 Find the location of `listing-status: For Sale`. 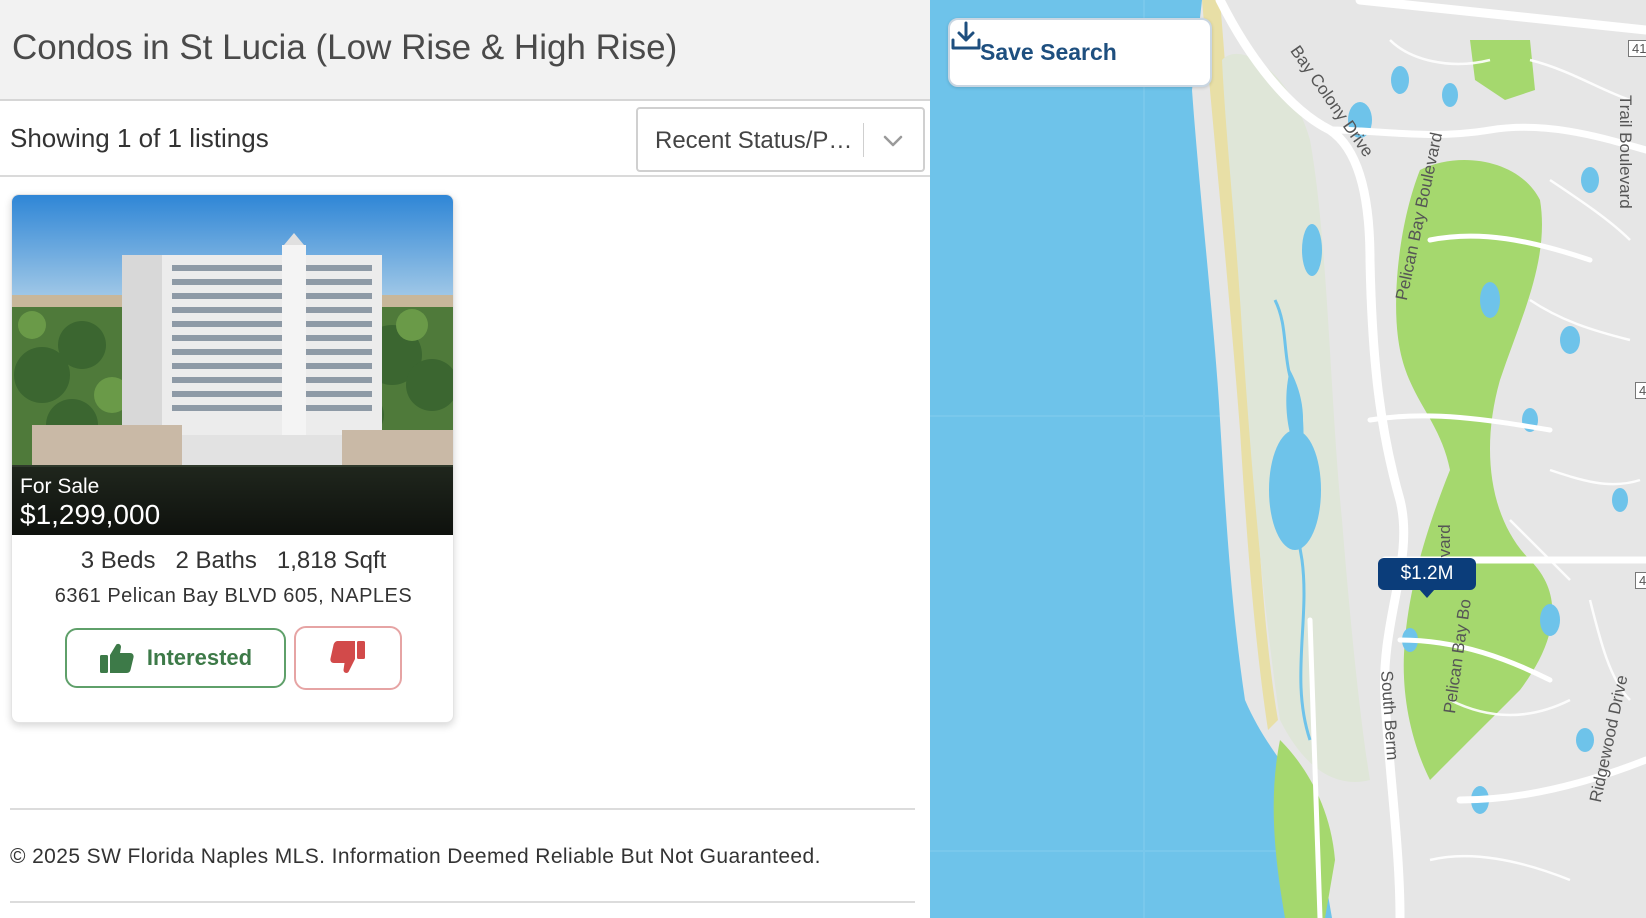

listing-status: For Sale is located at coordinates (60, 486).